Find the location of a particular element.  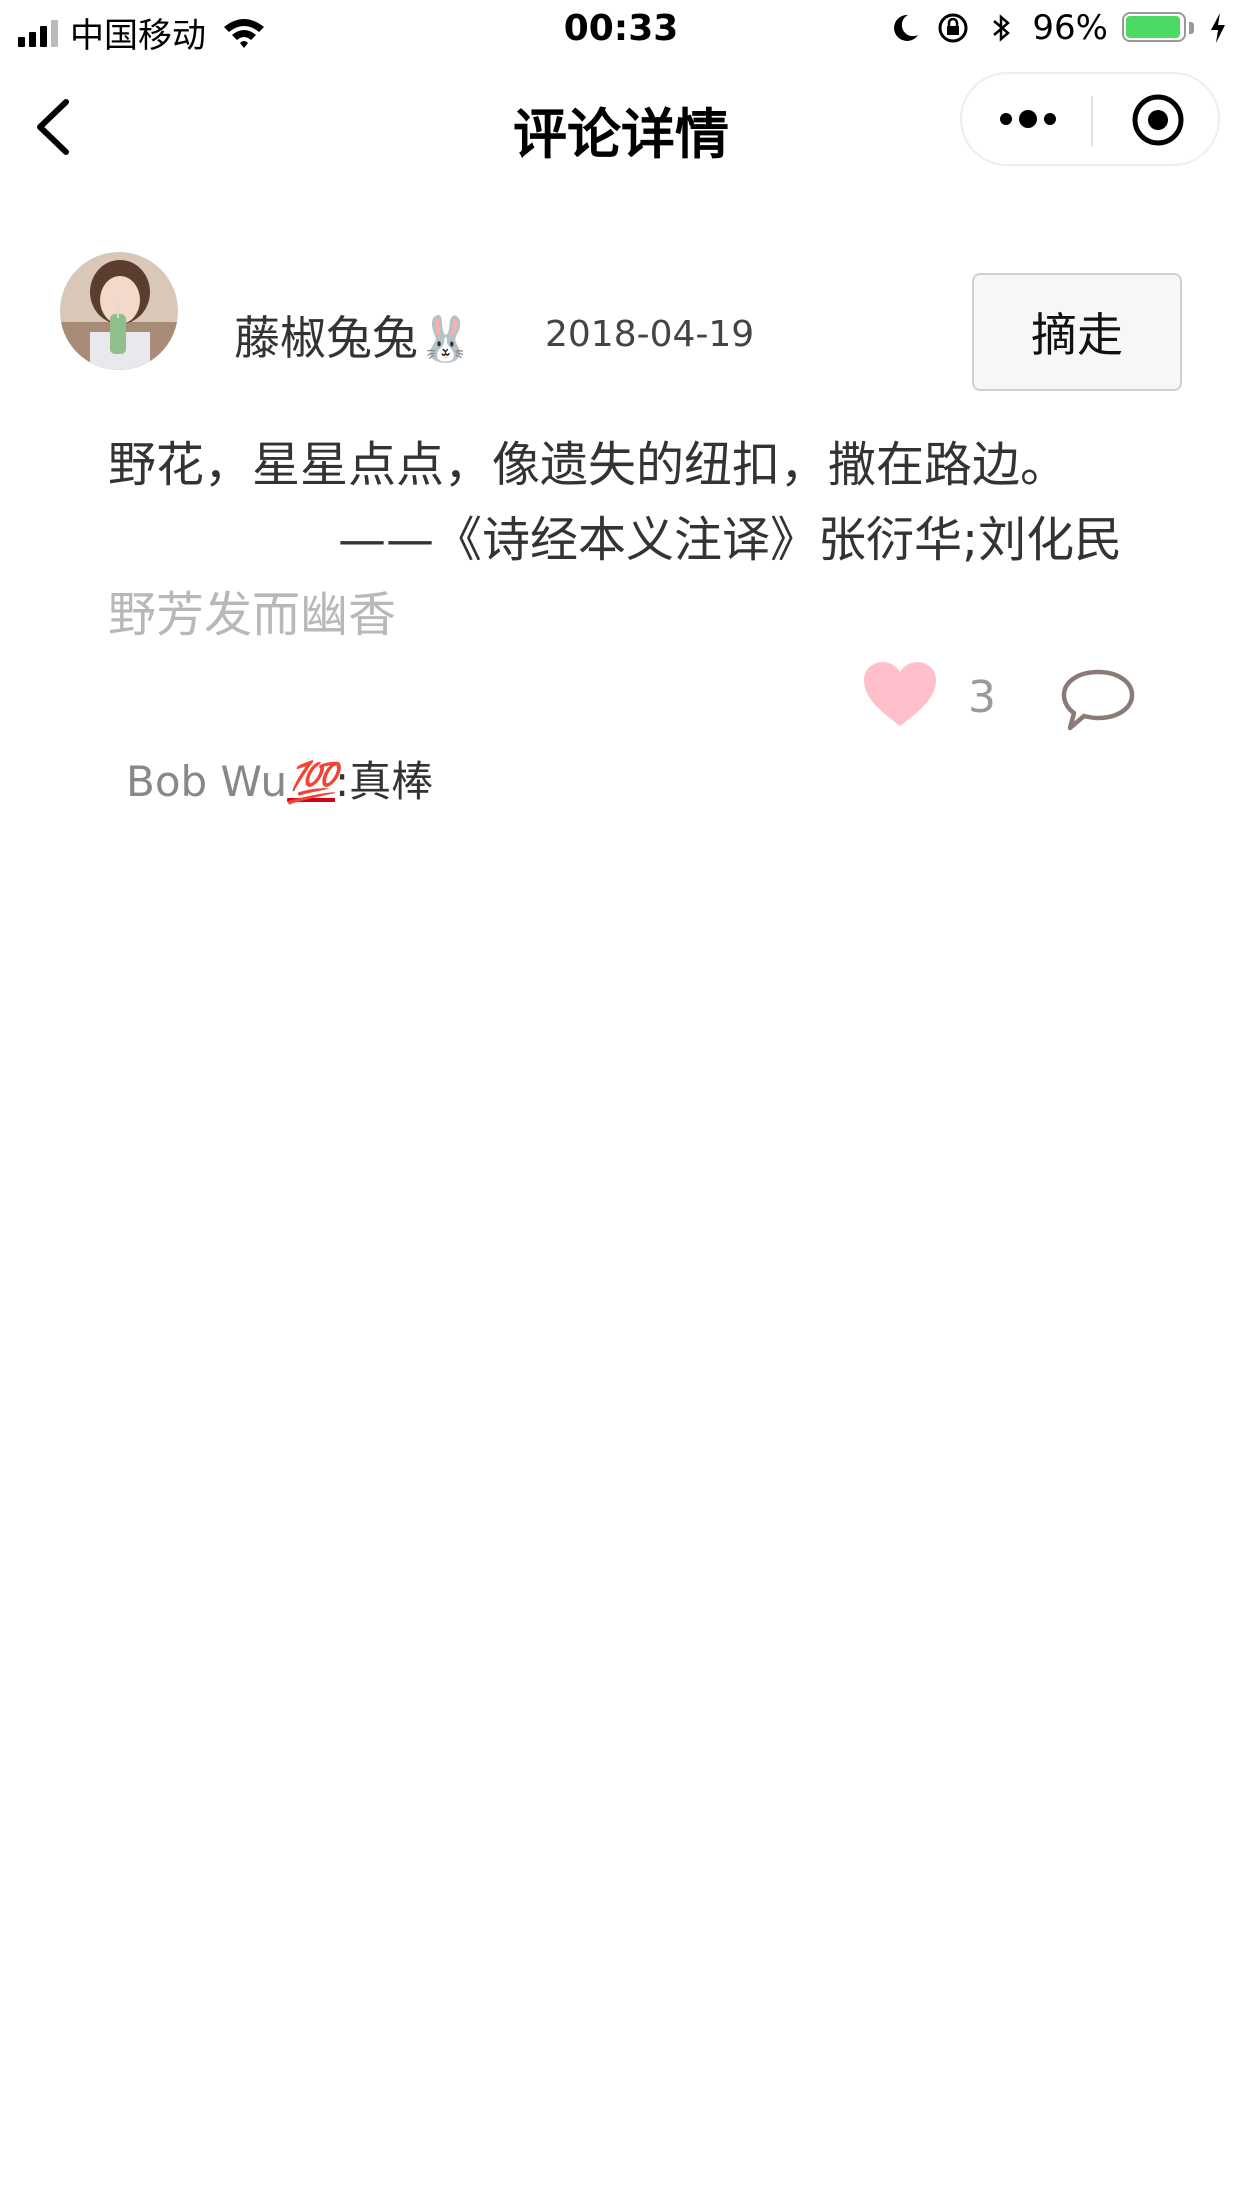

avatar is located at coordinates (119, 311).